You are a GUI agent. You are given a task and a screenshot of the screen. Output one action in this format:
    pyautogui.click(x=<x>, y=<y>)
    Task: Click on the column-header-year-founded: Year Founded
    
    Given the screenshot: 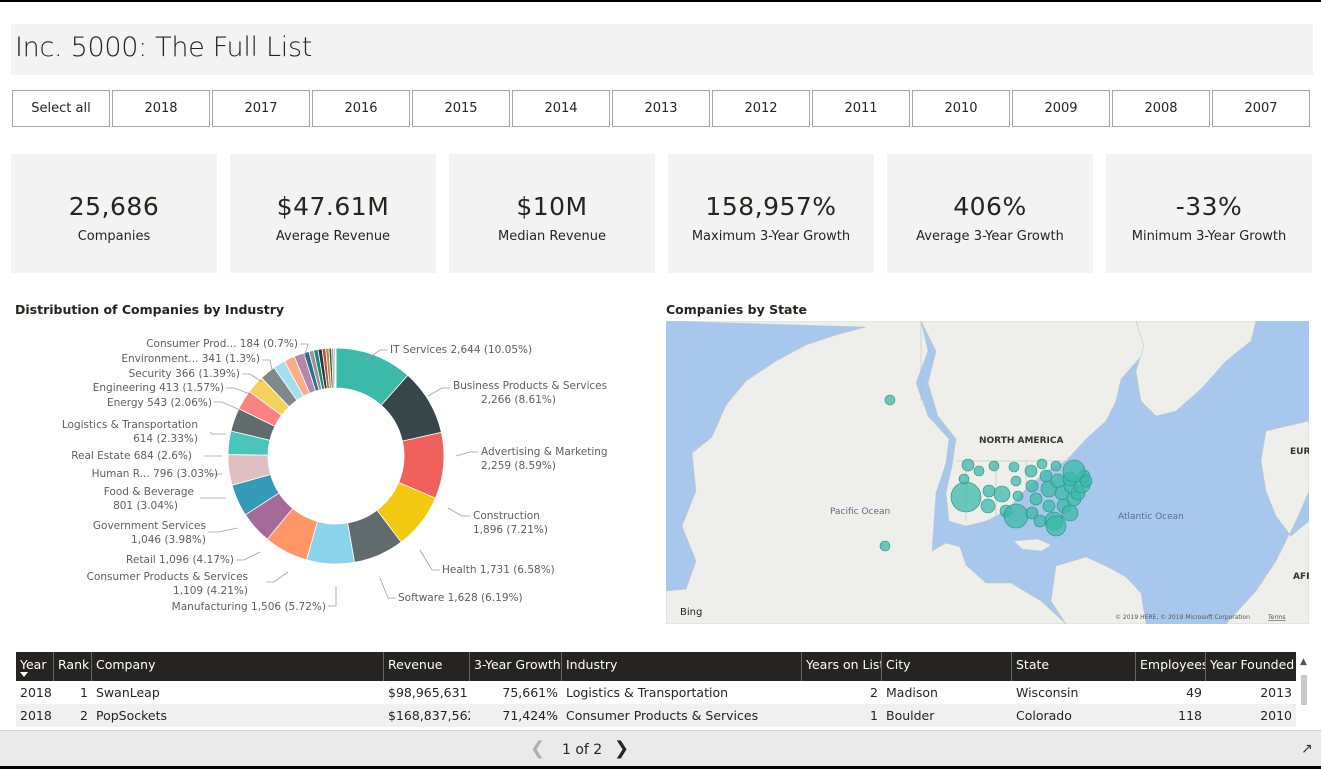 What is the action you would take?
    pyautogui.click(x=1251, y=666)
    